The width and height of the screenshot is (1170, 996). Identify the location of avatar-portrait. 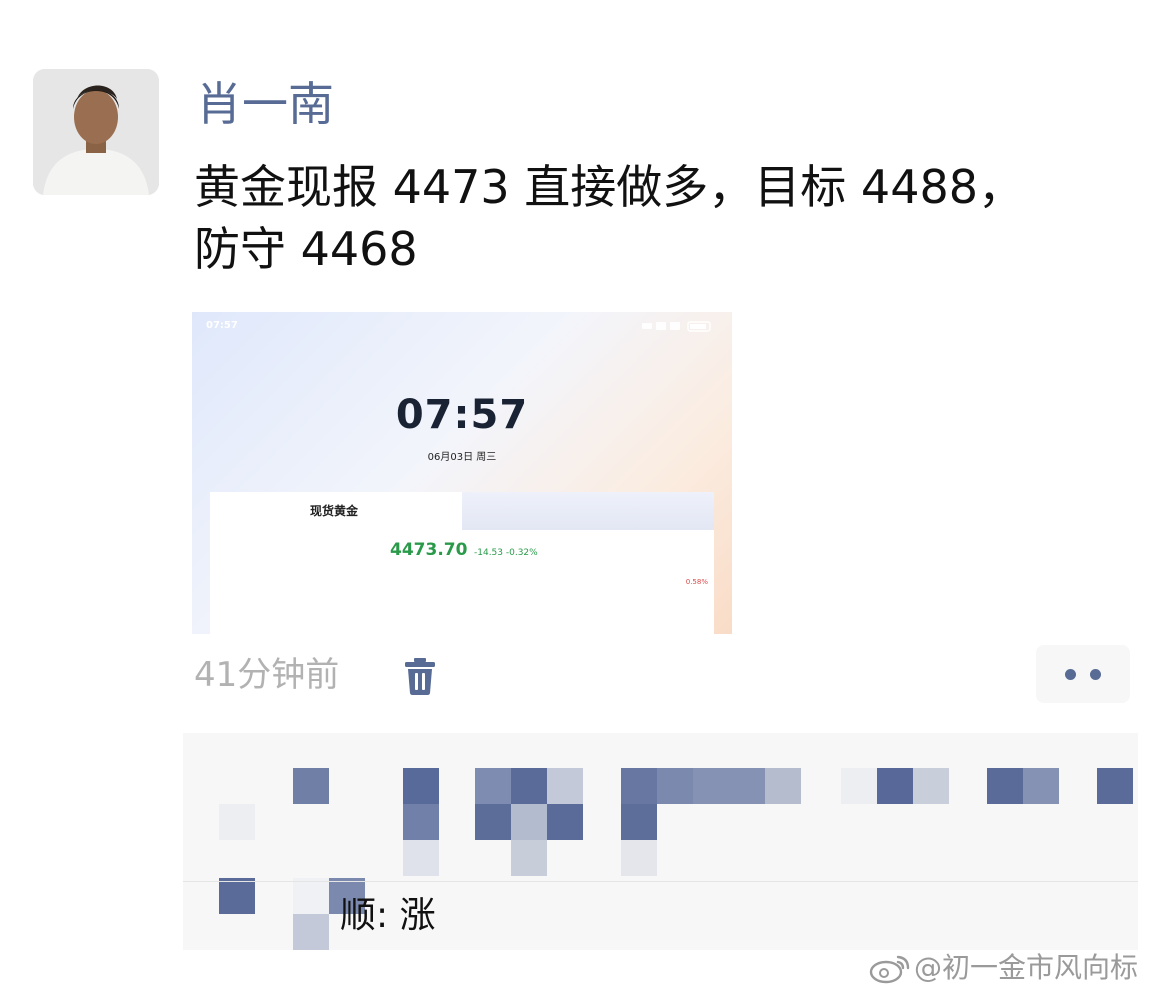
(96, 132).